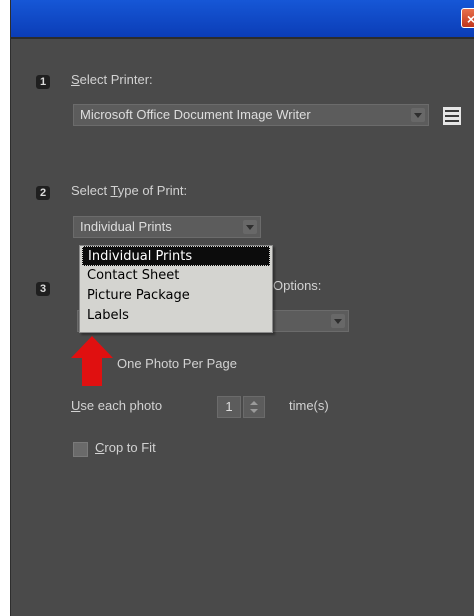  I want to click on dropdown-option-contact-sheet: Contact Sheet, so click(176, 276).